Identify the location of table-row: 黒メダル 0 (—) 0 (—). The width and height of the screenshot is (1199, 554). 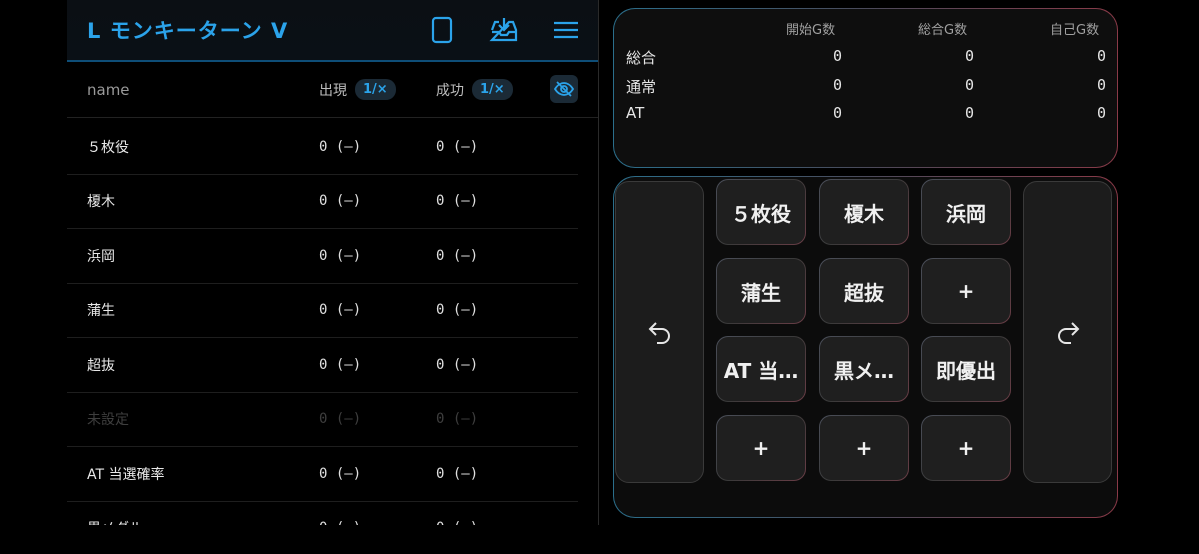
(322, 513).